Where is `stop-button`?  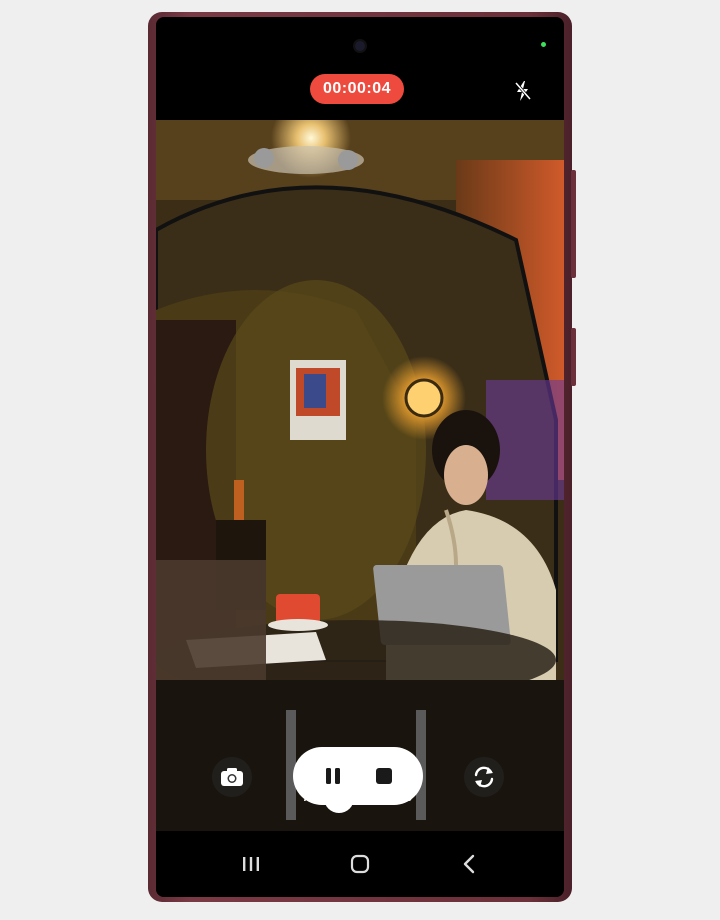
stop-button is located at coordinates (384, 776).